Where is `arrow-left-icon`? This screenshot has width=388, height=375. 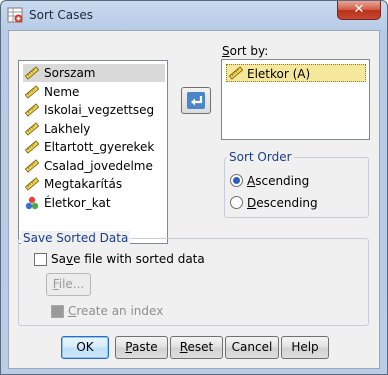 arrow-left-icon is located at coordinates (196, 100).